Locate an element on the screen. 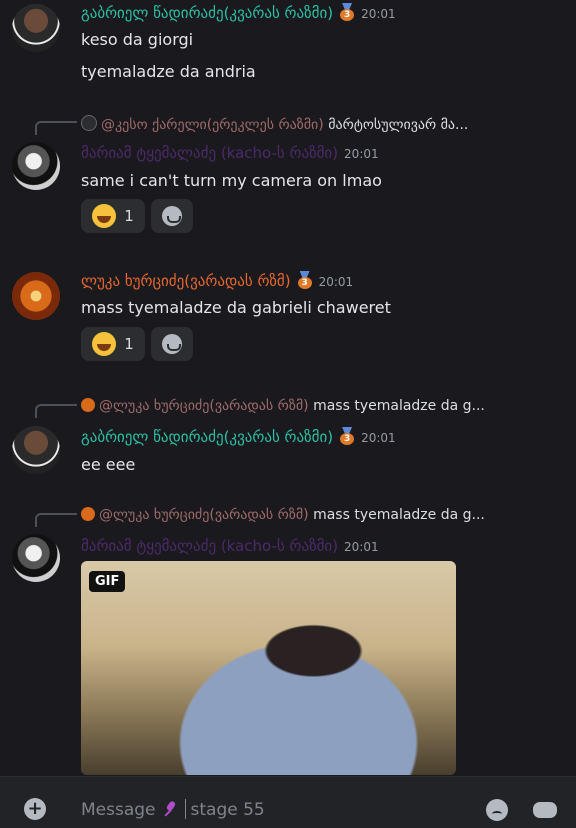  message-text: mass tyemaladze da gabrieli chaweret is located at coordinates (236, 307).